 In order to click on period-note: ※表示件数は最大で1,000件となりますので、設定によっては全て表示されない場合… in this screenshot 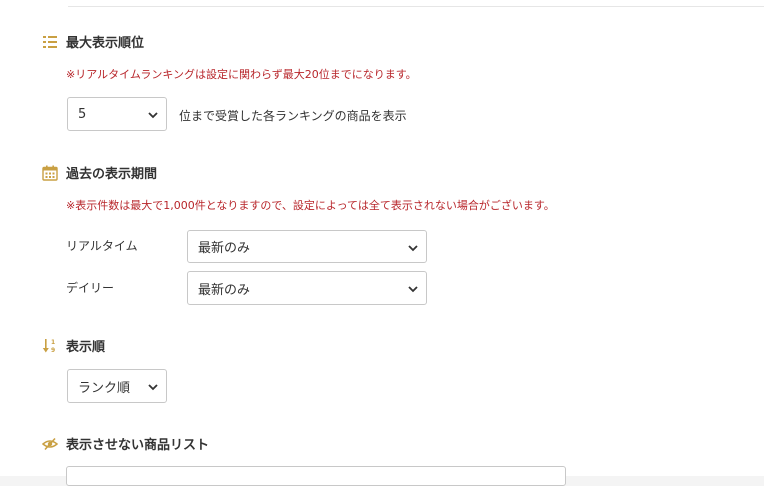, I will do `click(310, 205)`.